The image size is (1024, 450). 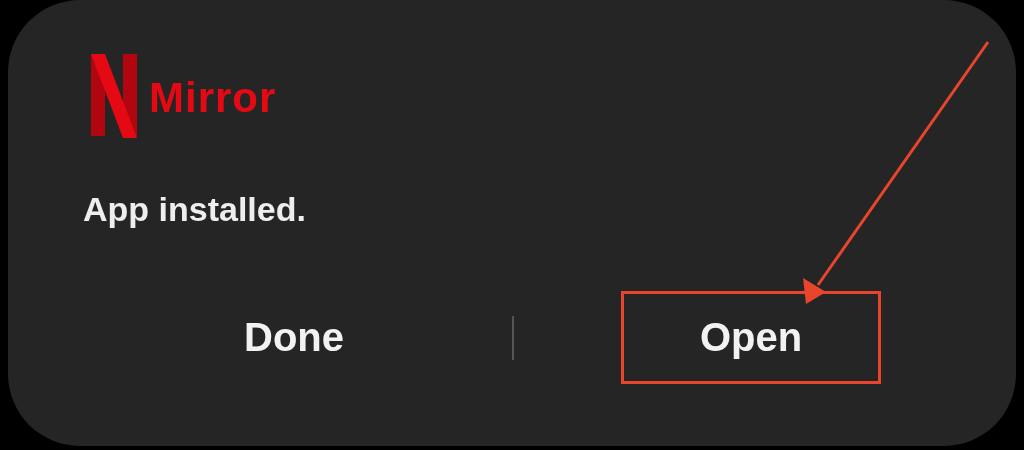 I want to click on n-logo-icon, so click(x=114, y=96).